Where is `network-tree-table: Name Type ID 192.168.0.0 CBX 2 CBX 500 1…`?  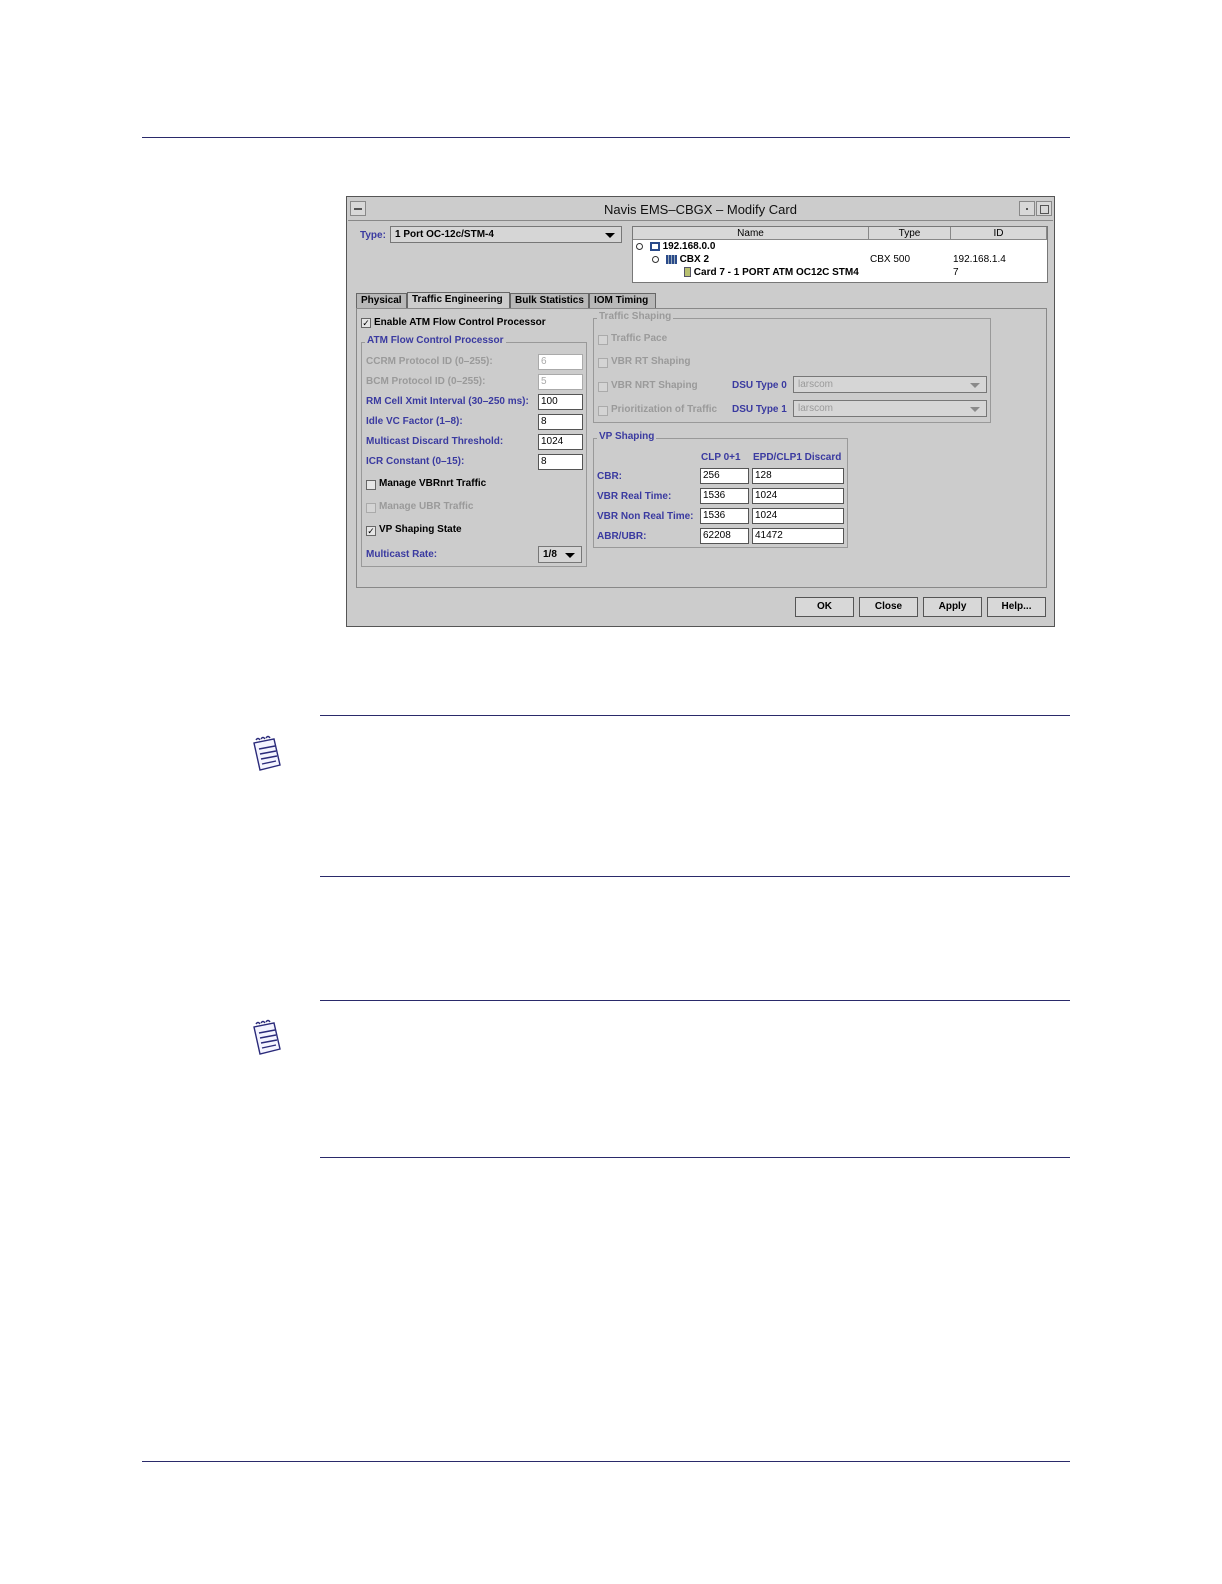
network-tree-table: Name Type ID 192.168.0.0 CBX 2 CBX 500 1… is located at coordinates (840, 254).